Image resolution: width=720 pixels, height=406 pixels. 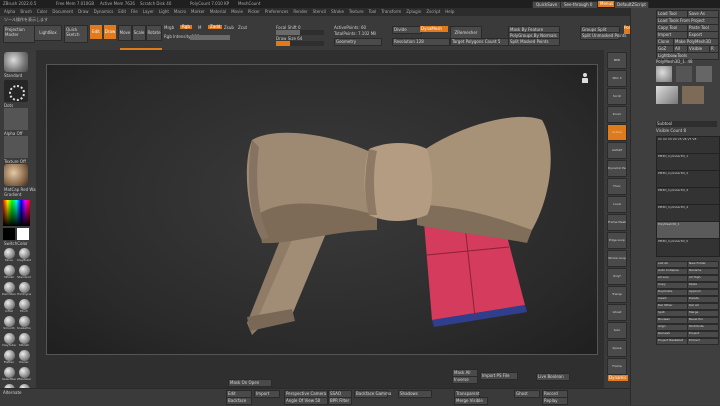 What do you see at coordinates (617, 78) in the screenshot?
I see `shelf-spix-3: SPix 3` at bounding box center [617, 78].